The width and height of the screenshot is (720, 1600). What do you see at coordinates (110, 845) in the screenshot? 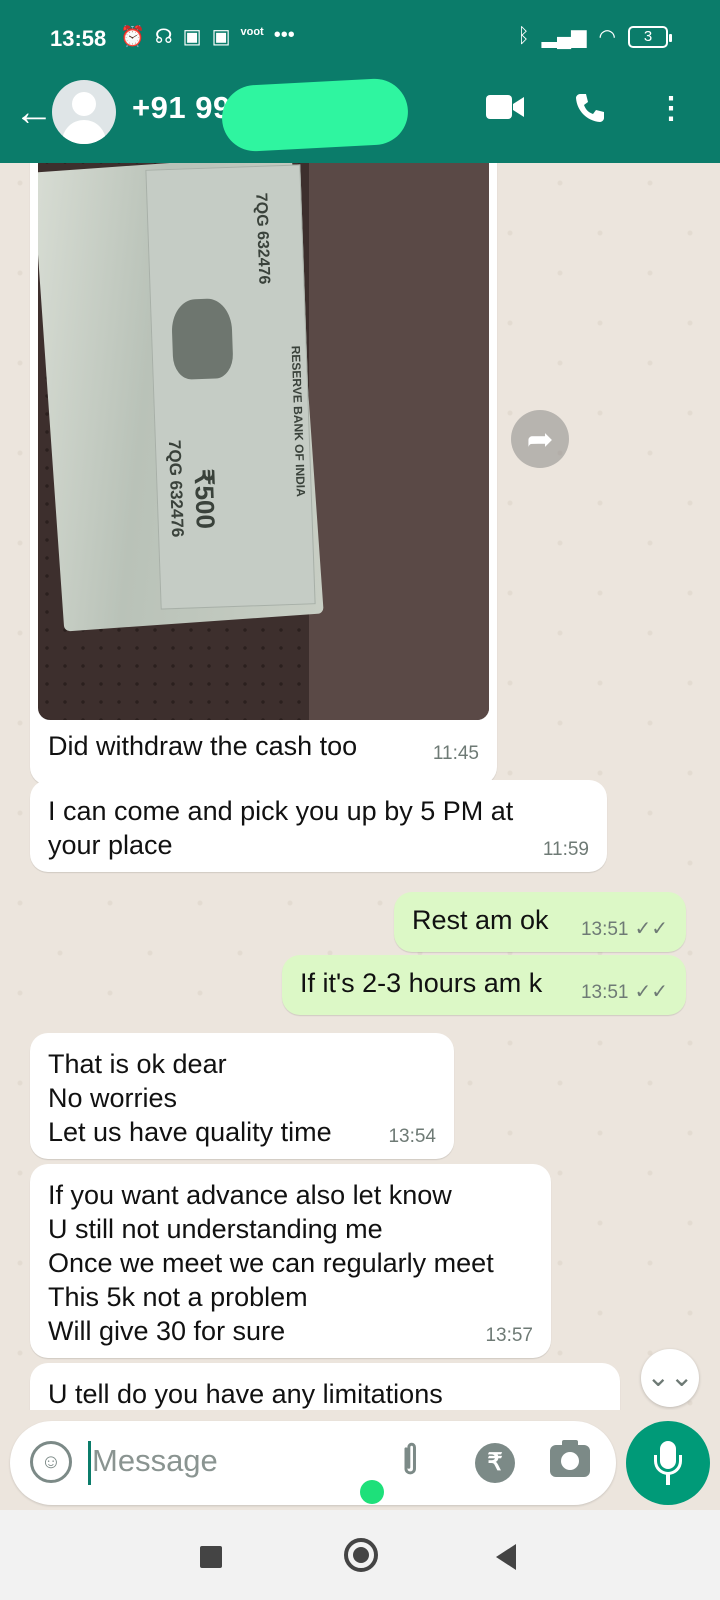
I see `message-line: your place` at bounding box center [110, 845].